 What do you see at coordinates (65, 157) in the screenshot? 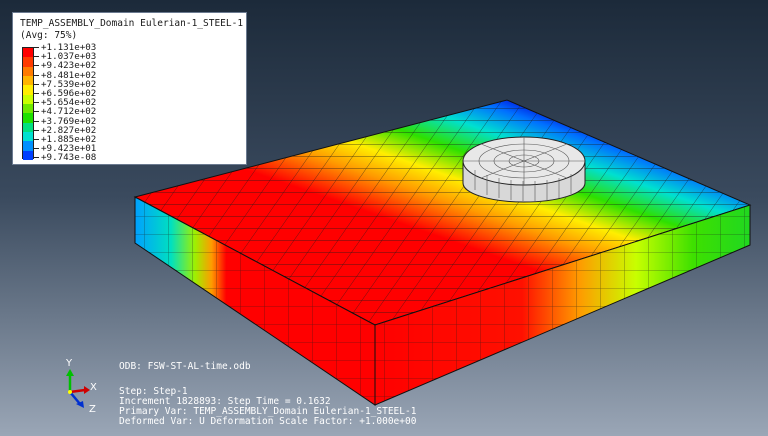
I see `legend-tick-label: +9.743e-08` at bounding box center [65, 157].